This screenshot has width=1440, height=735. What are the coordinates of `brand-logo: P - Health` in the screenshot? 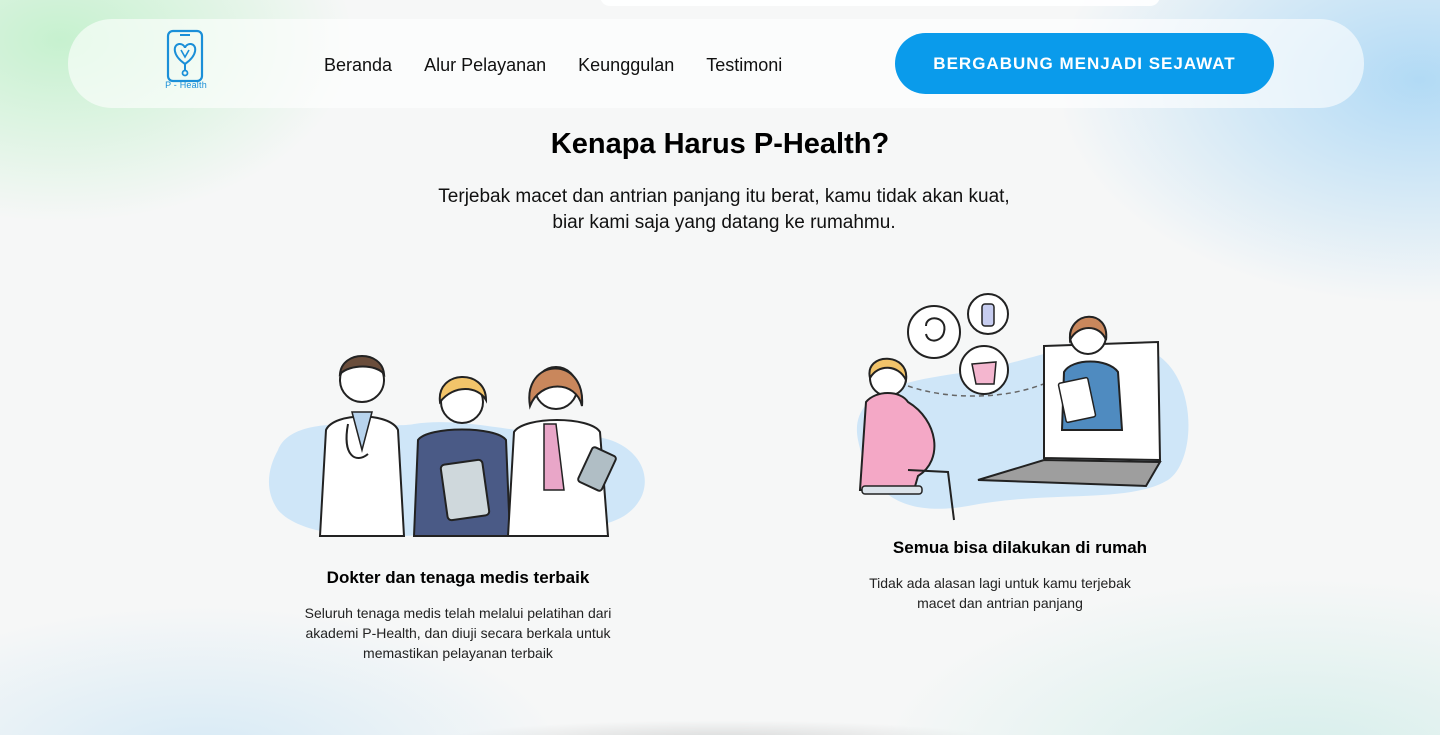 It's located at (186, 61).